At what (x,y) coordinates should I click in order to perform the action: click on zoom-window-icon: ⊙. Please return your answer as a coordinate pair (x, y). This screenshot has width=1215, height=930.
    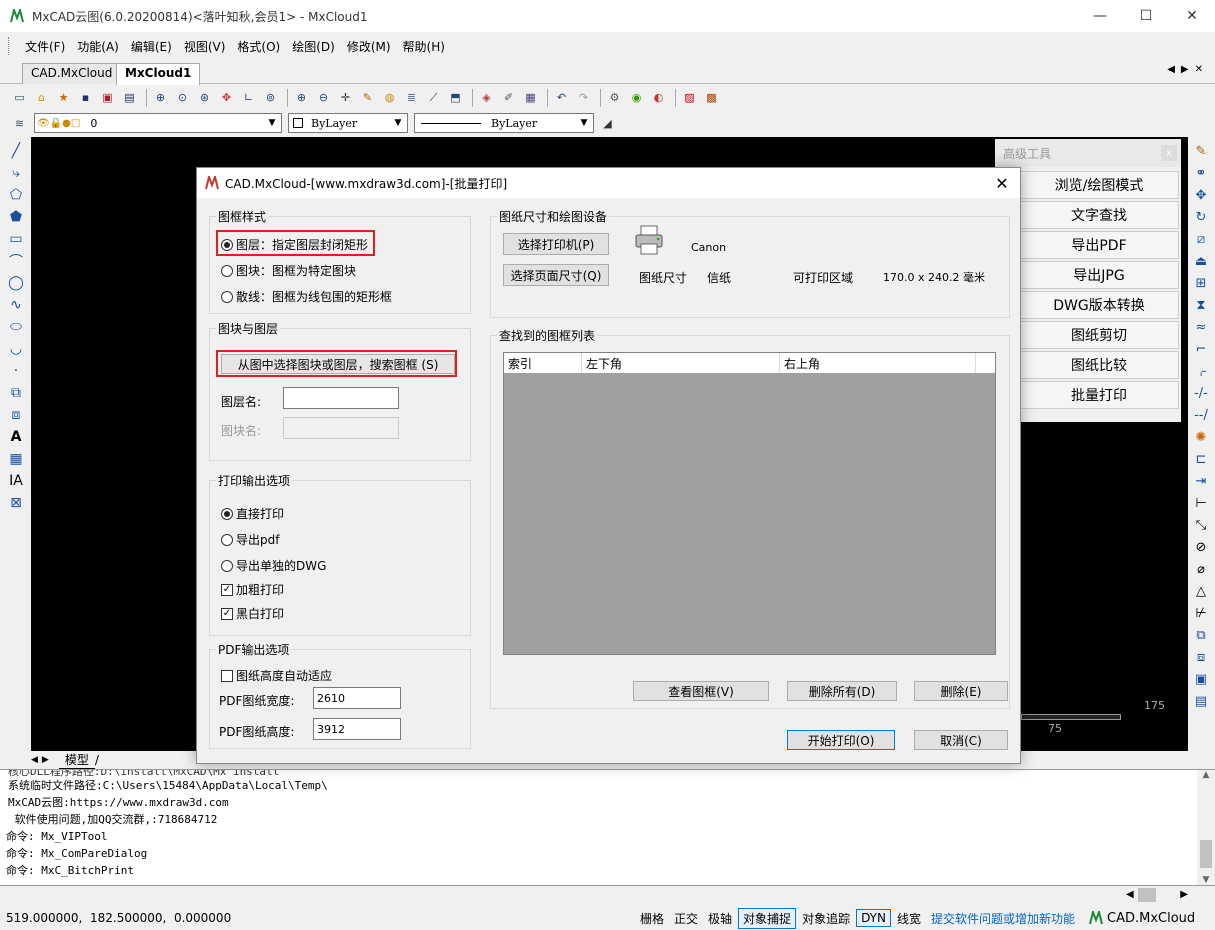
    Looking at the image, I should click on (182, 98).